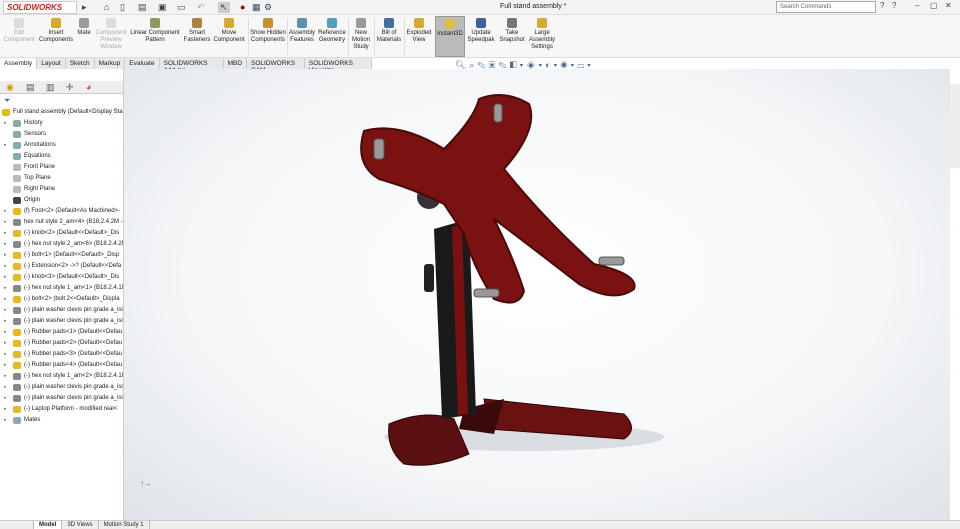 The image size is (960, 529). What do you see at coordinates (111, 34) in the screenshot?
I see `component-preview-window-button: Component Preview Window` at bounding box center [111, 34].